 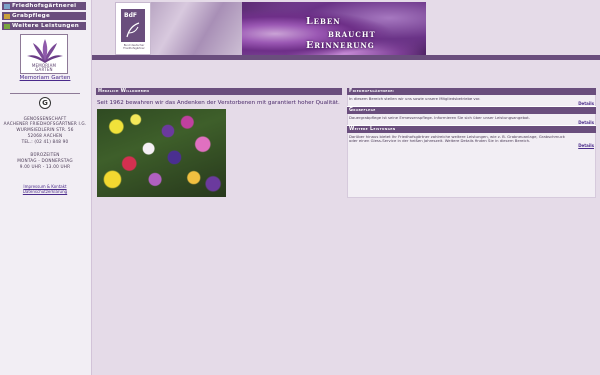 I want to click on memoriam-garten-logo: MEMORIAM GARTEN, so click(x=44, y=54).